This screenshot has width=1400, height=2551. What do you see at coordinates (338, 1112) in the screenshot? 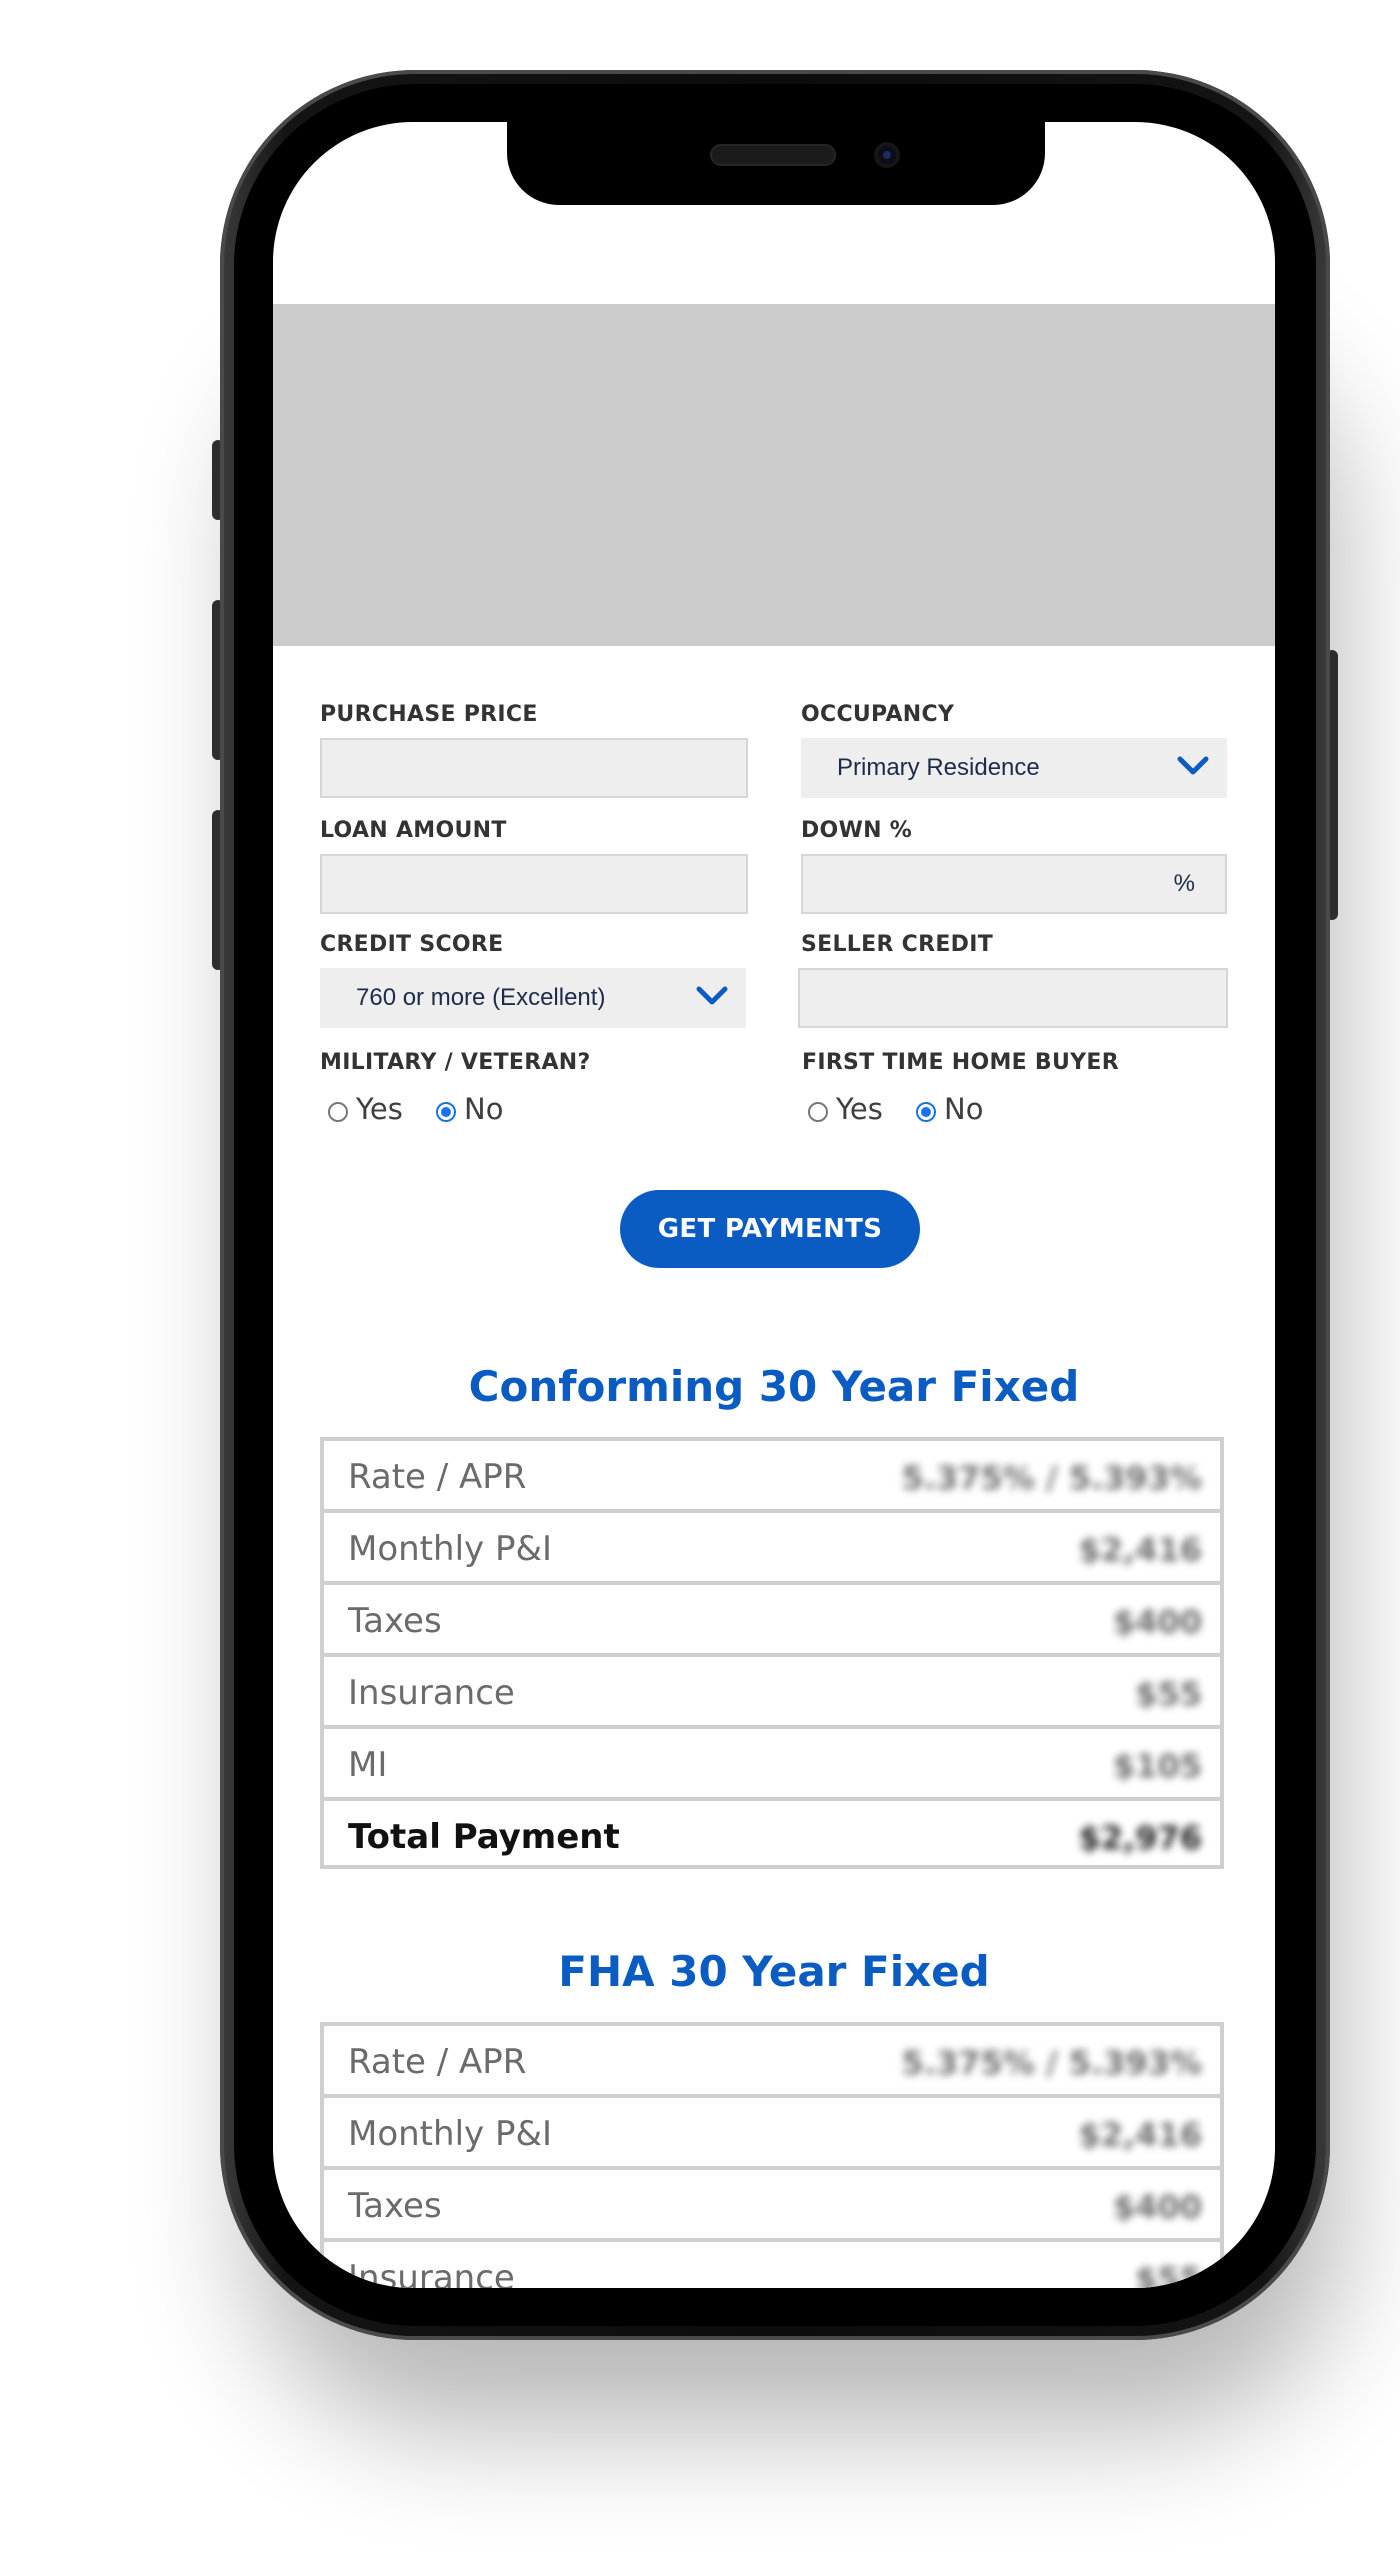
I see `military-yes-radio` at bounding box center [338, 1112].